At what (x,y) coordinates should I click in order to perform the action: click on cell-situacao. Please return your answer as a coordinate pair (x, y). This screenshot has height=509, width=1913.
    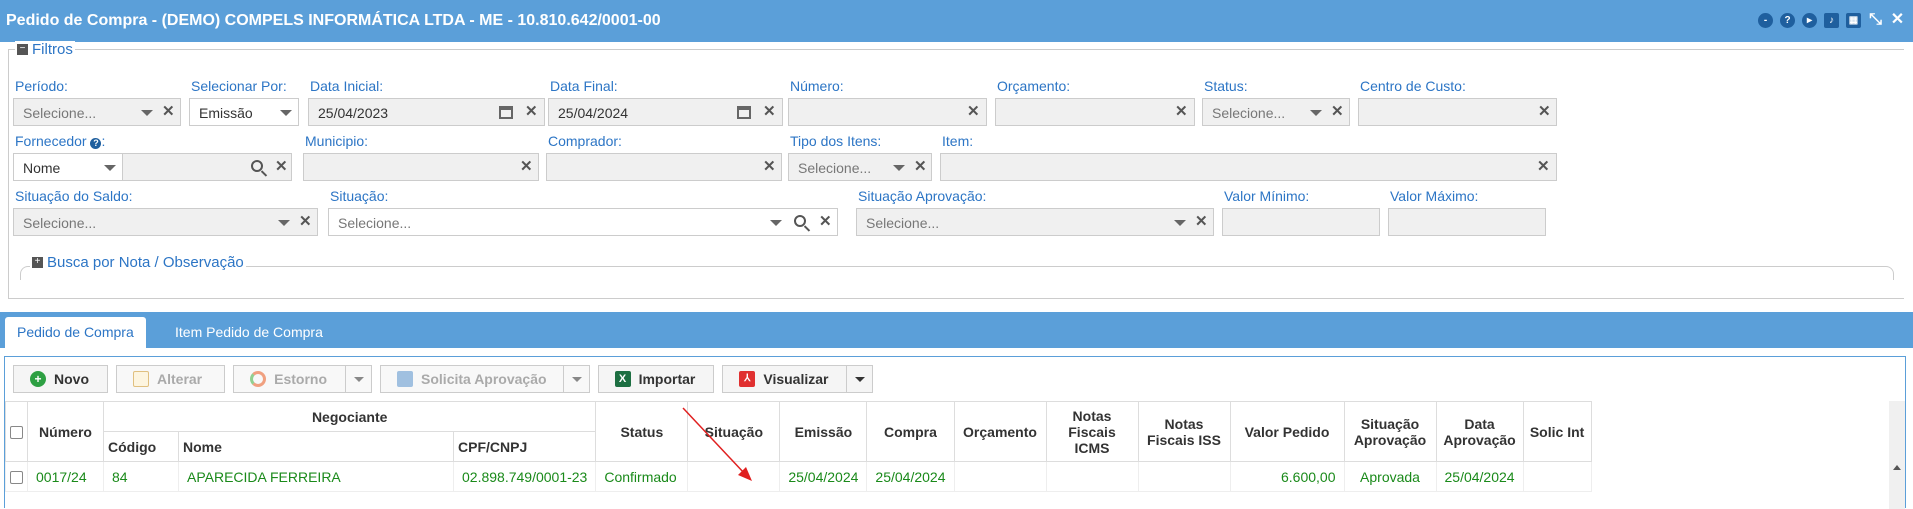
    Looking at the image, I should click on (734, 476).